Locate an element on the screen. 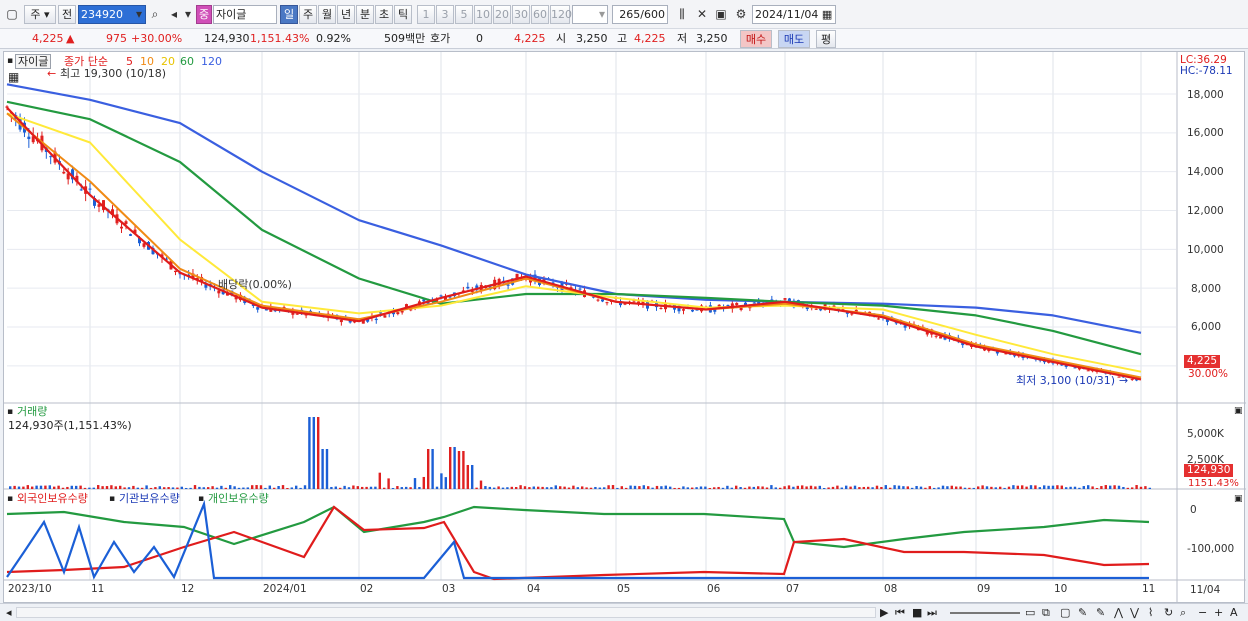 This screenshot has height=621, width=1248. sell-button: 매도 is located at coordinates (794, 39).